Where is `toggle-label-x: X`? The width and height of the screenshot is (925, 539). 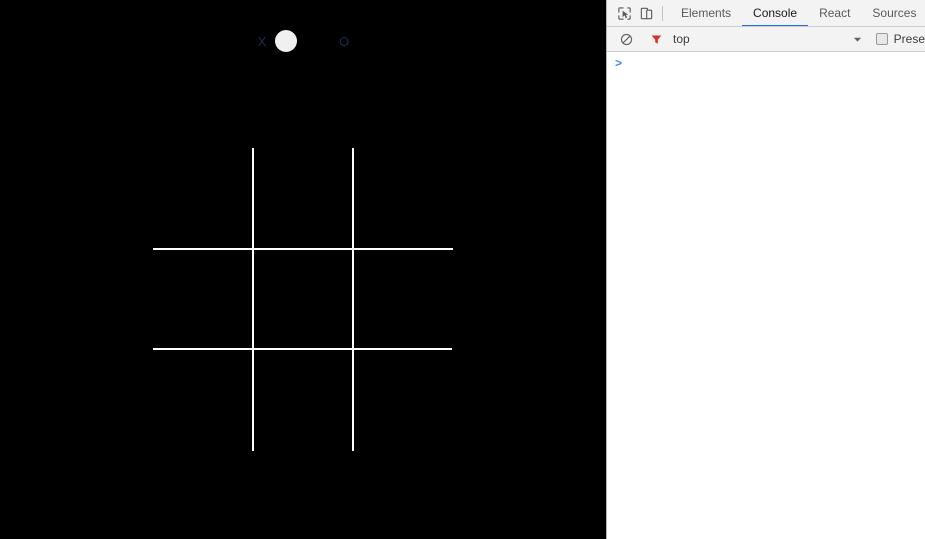 toggle-label-x: X is located at coordinates (262, 41).